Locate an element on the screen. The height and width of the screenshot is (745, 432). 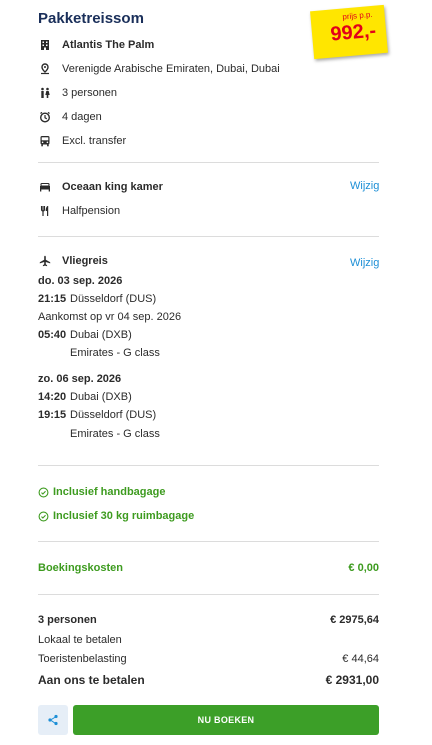
page-title: Pakketreissom is located at coordinates (91, 18).